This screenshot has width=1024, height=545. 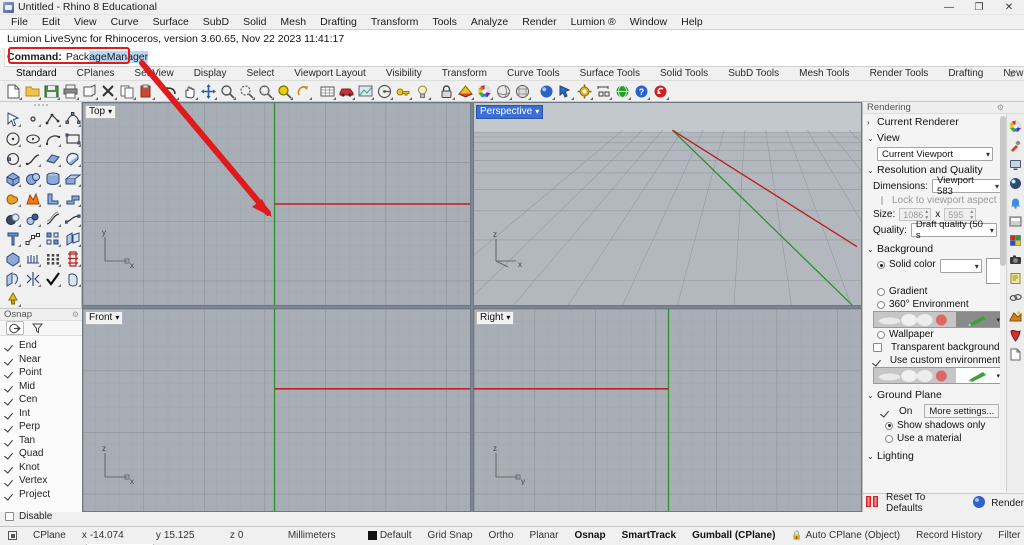 I want to click on zoom-extents-icon, so click(x=265, y=91).